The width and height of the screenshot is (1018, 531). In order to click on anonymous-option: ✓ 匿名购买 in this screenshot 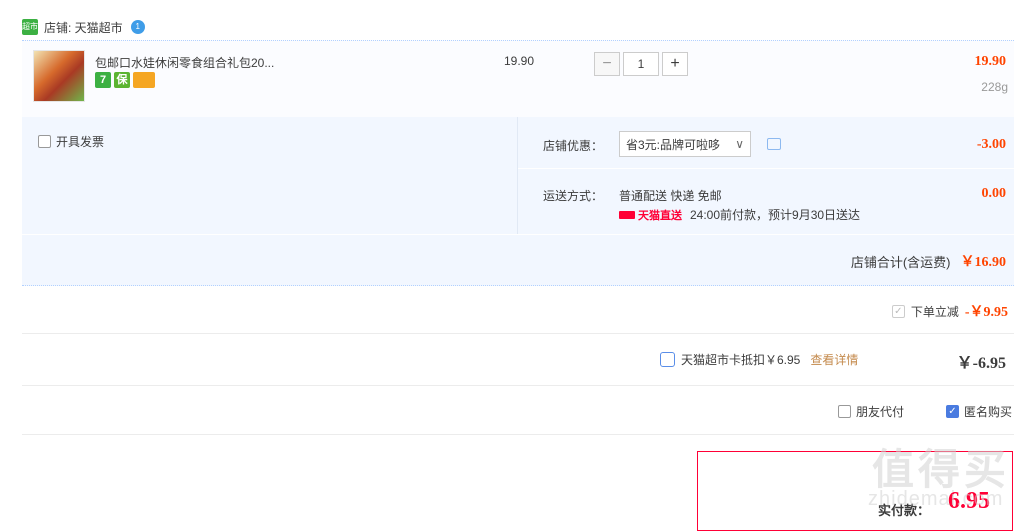, I will do `click(979, 411)`.